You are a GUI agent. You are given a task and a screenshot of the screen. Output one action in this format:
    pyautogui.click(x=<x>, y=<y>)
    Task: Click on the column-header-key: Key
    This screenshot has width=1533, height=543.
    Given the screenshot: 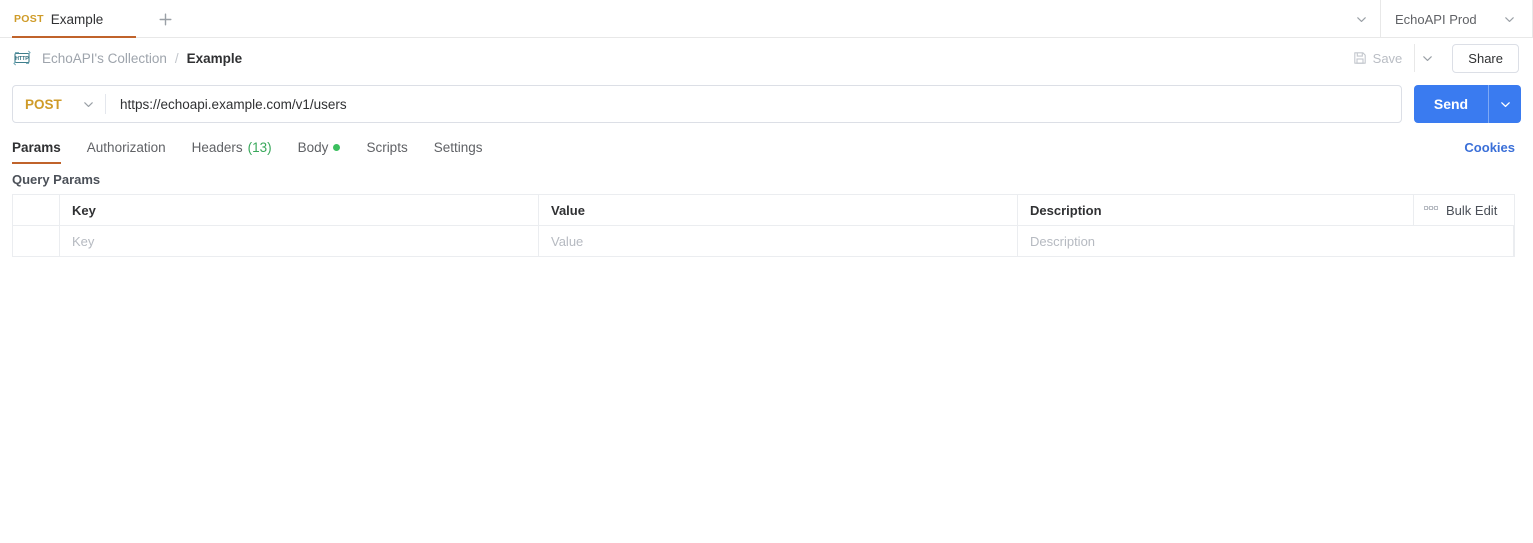 What is the action you would take?
    pyautogui.click(x=299, y=210)
    